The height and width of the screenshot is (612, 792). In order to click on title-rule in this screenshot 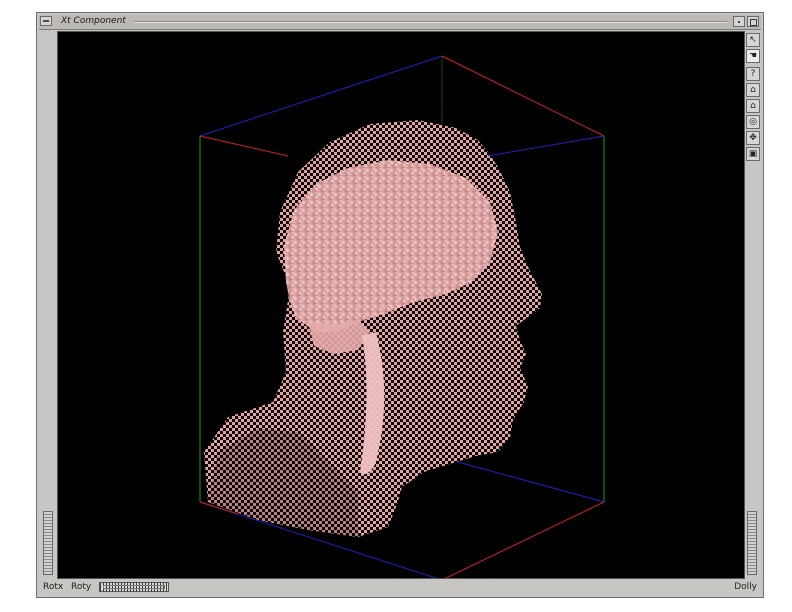, I will do `click(430, 22)`.